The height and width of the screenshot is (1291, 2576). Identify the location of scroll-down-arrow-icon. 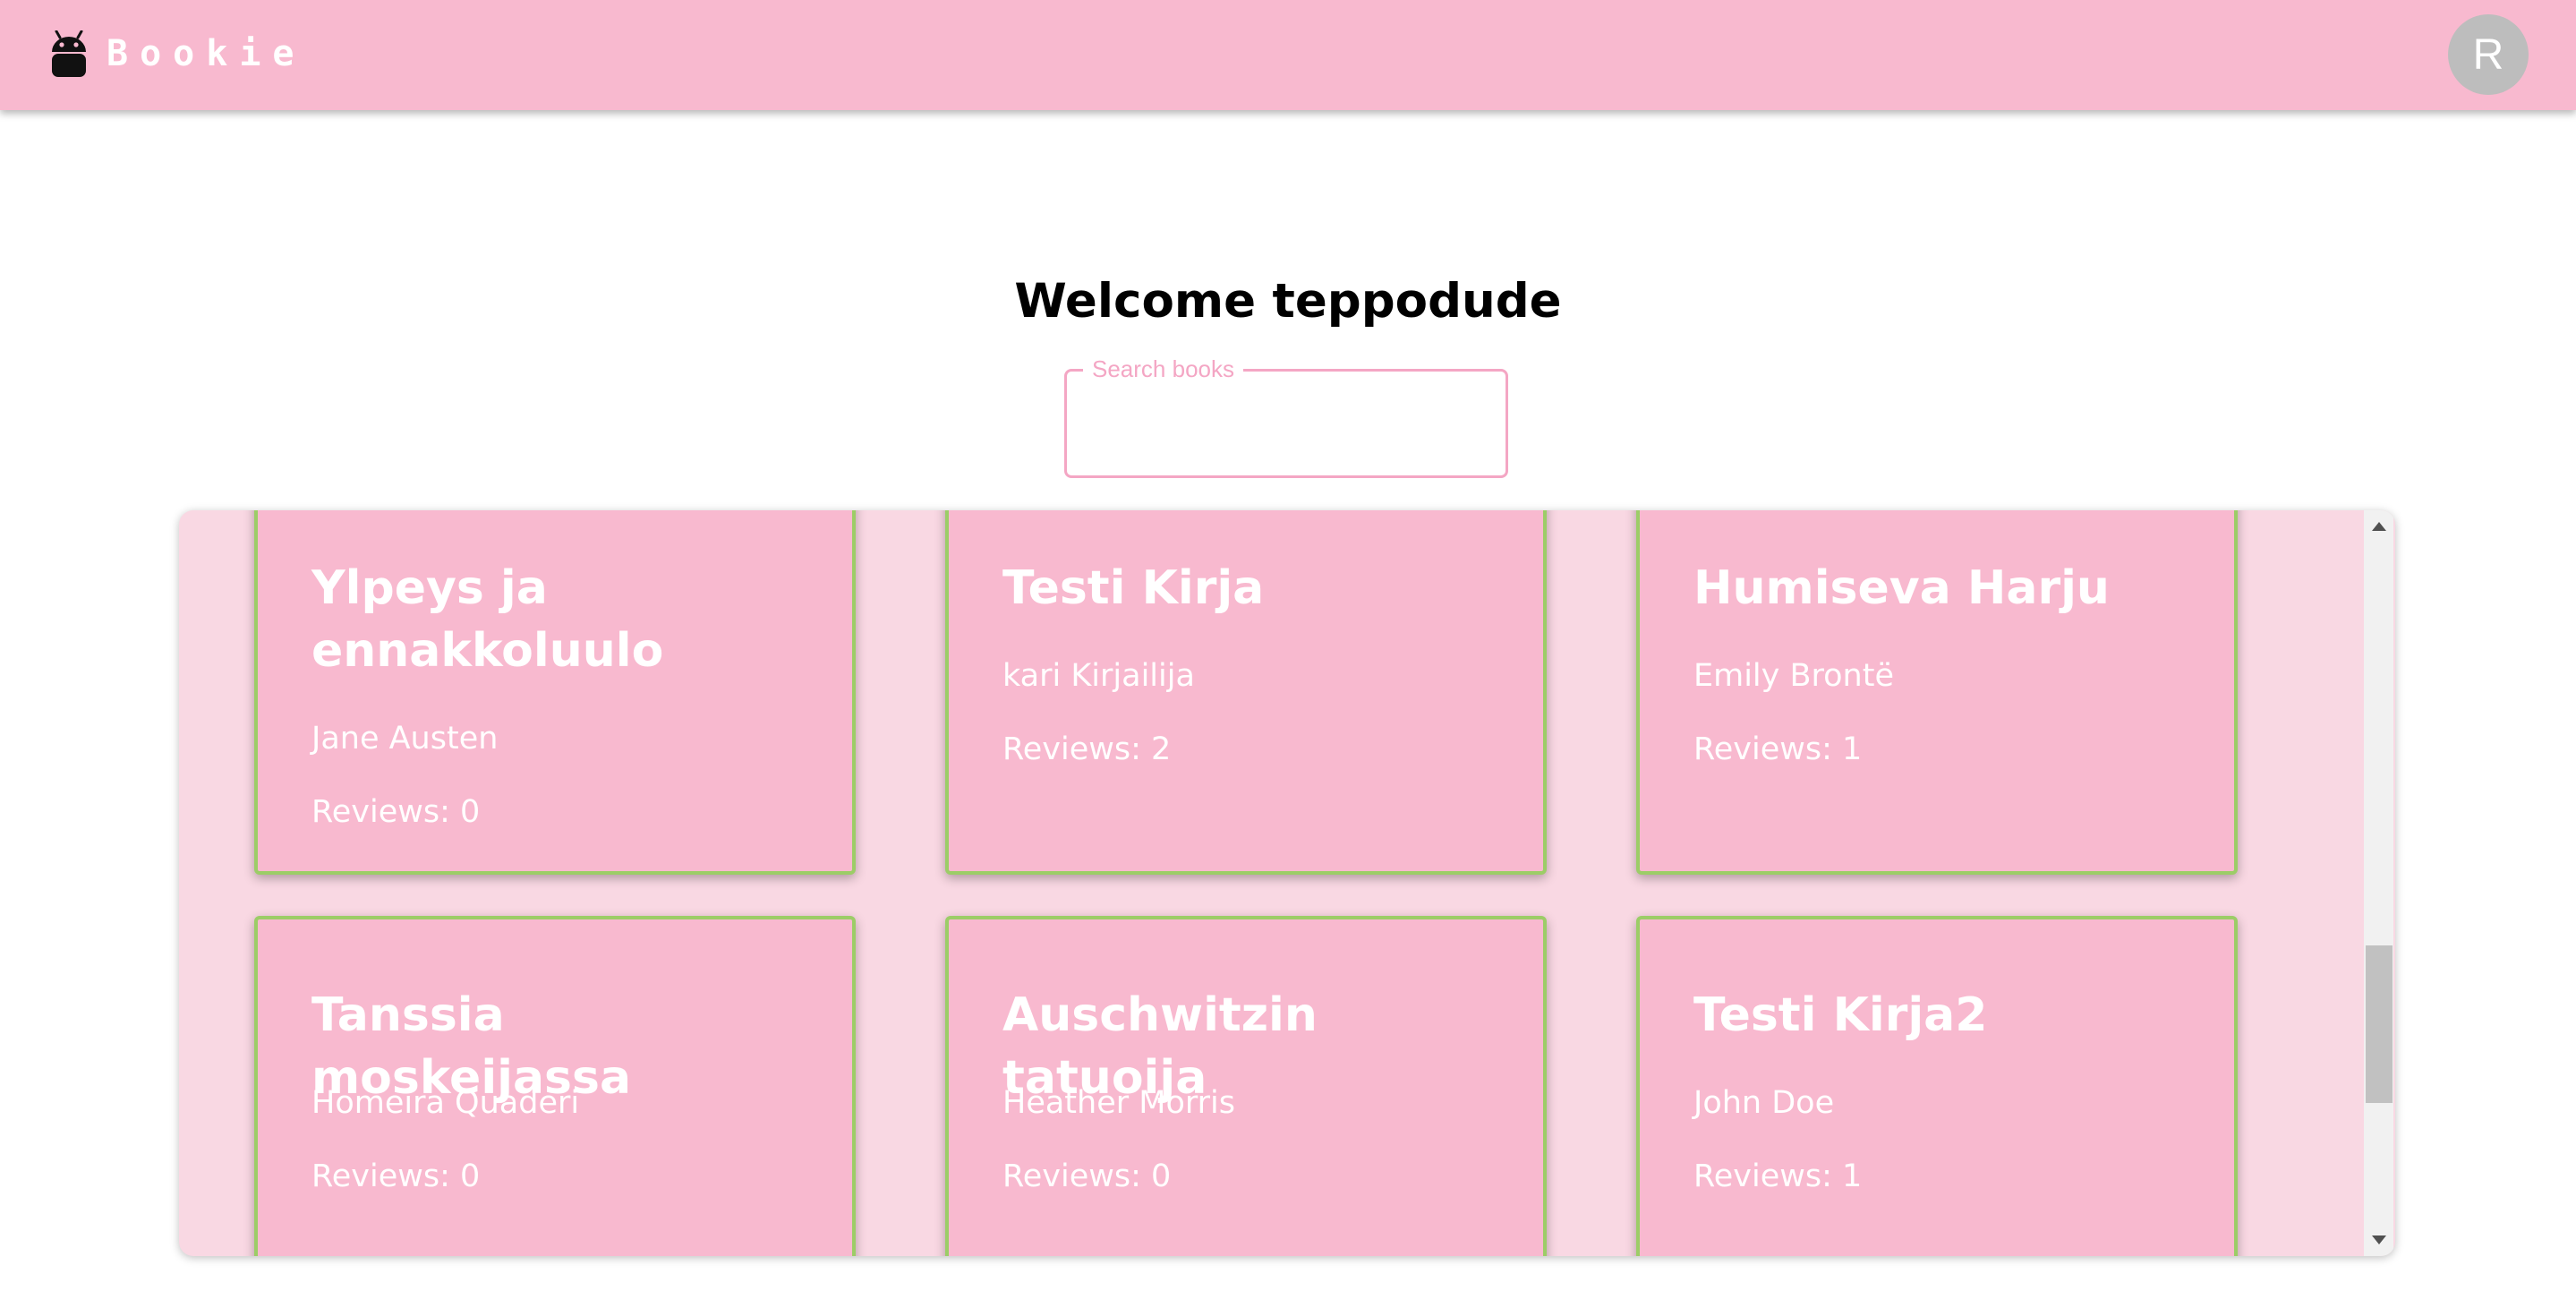
(2379, 1239).